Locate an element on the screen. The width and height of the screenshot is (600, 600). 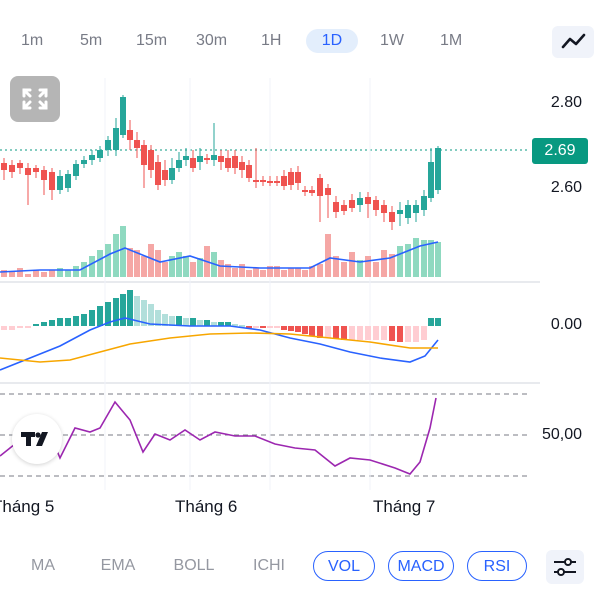
price-axis-label-bottom: 2.60 is located at coordinates (566, 187).